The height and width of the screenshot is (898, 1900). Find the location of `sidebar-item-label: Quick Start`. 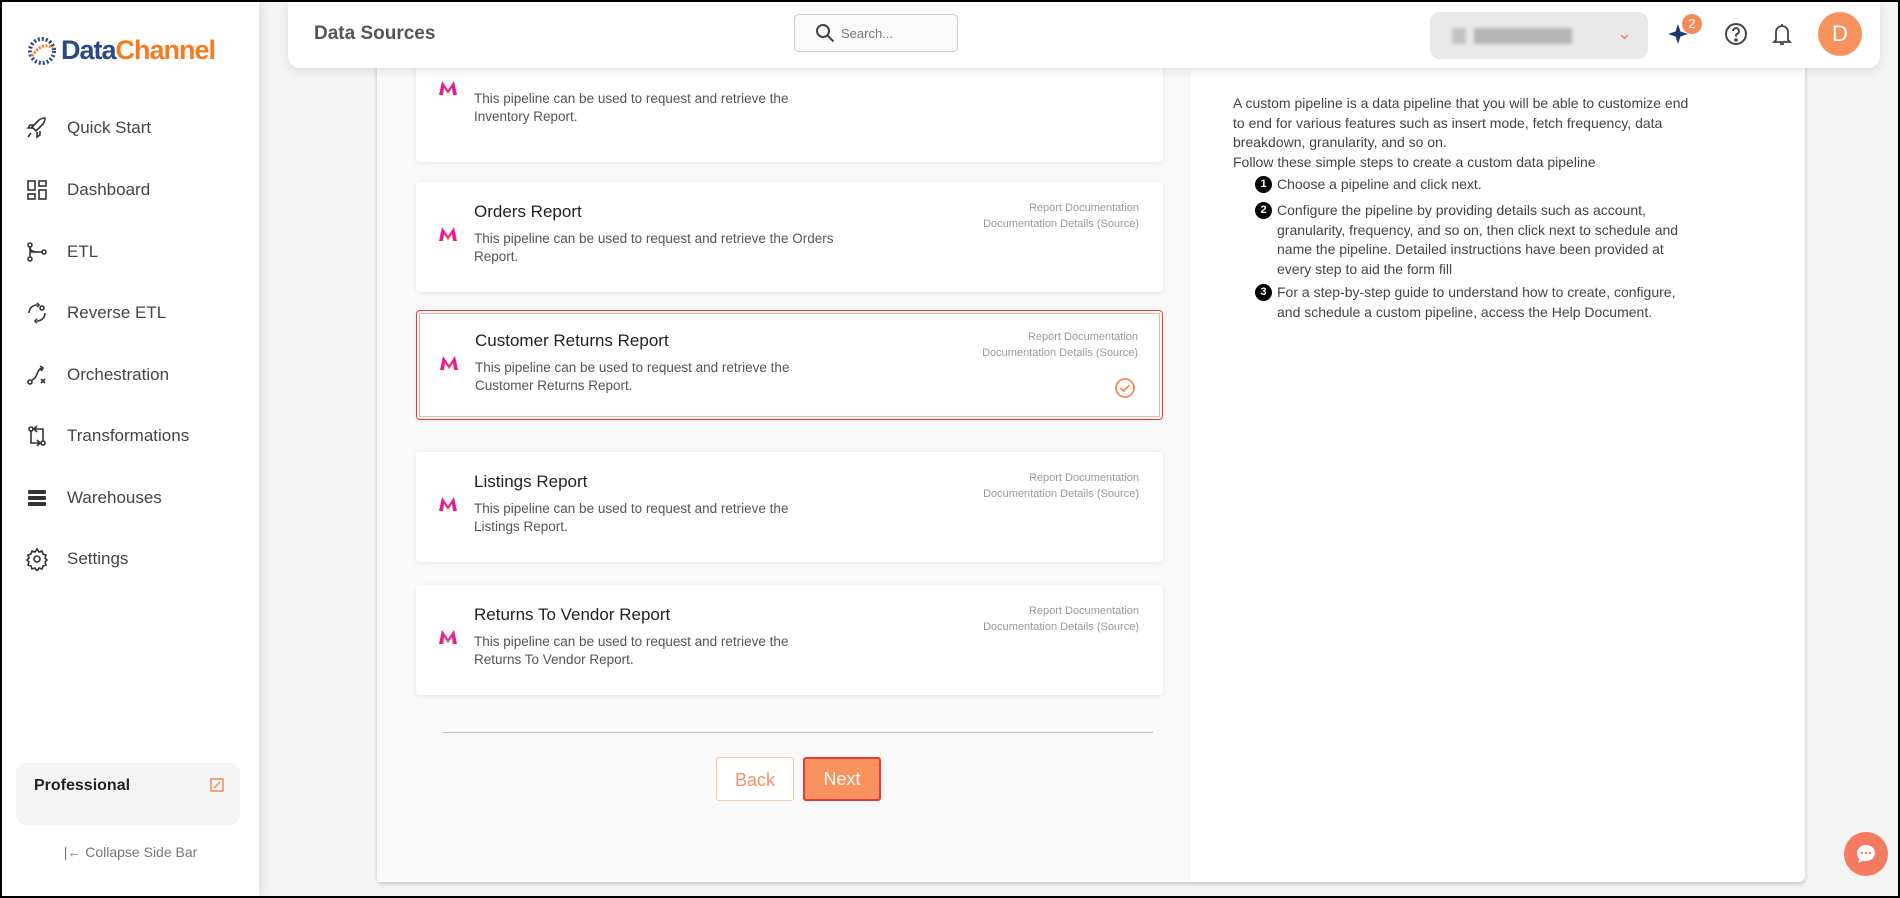

sidebar-item-label: Quick Start is located at coordinates (109, 127).